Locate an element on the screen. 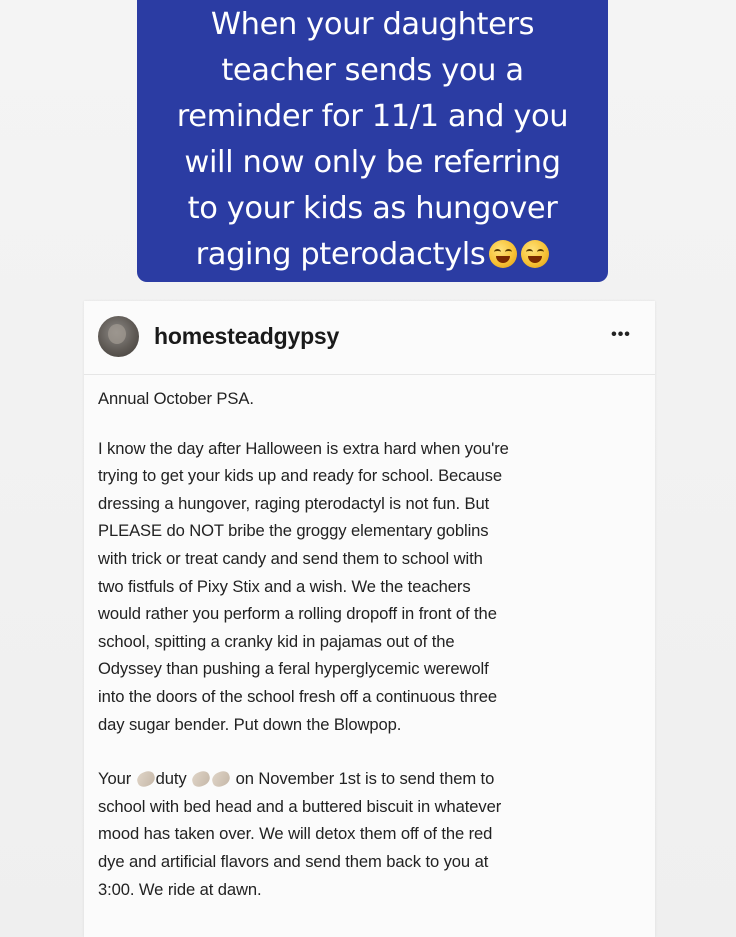 This screenshot has width=736, height=937. more-options-icon: ••• is located at coordinates (621, 335).